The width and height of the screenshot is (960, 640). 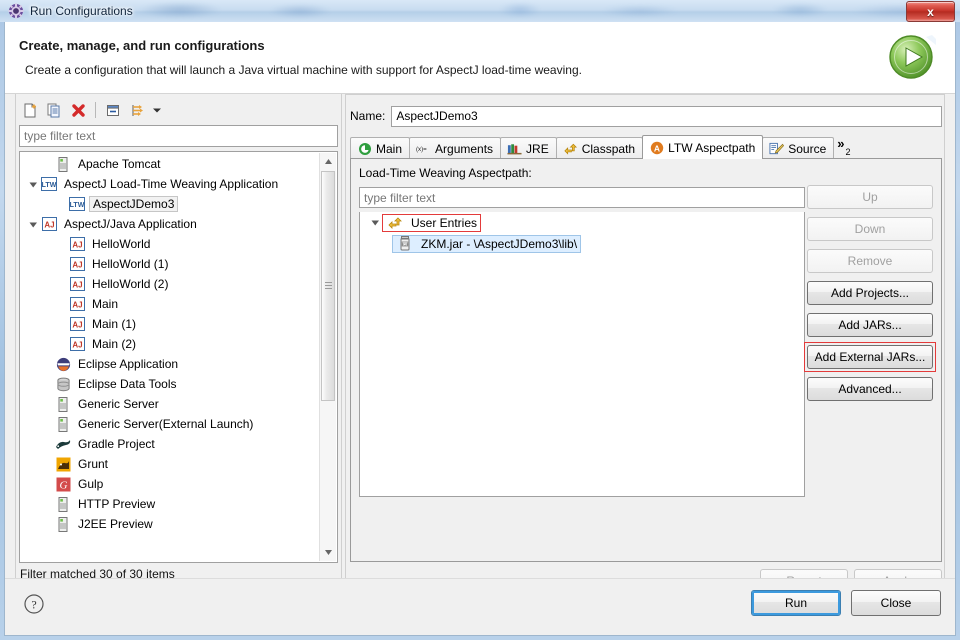 What do you see at coordinates (395, 223) in the screenshot?
I see `user-entries-icon` at bounding box center [395, 223].